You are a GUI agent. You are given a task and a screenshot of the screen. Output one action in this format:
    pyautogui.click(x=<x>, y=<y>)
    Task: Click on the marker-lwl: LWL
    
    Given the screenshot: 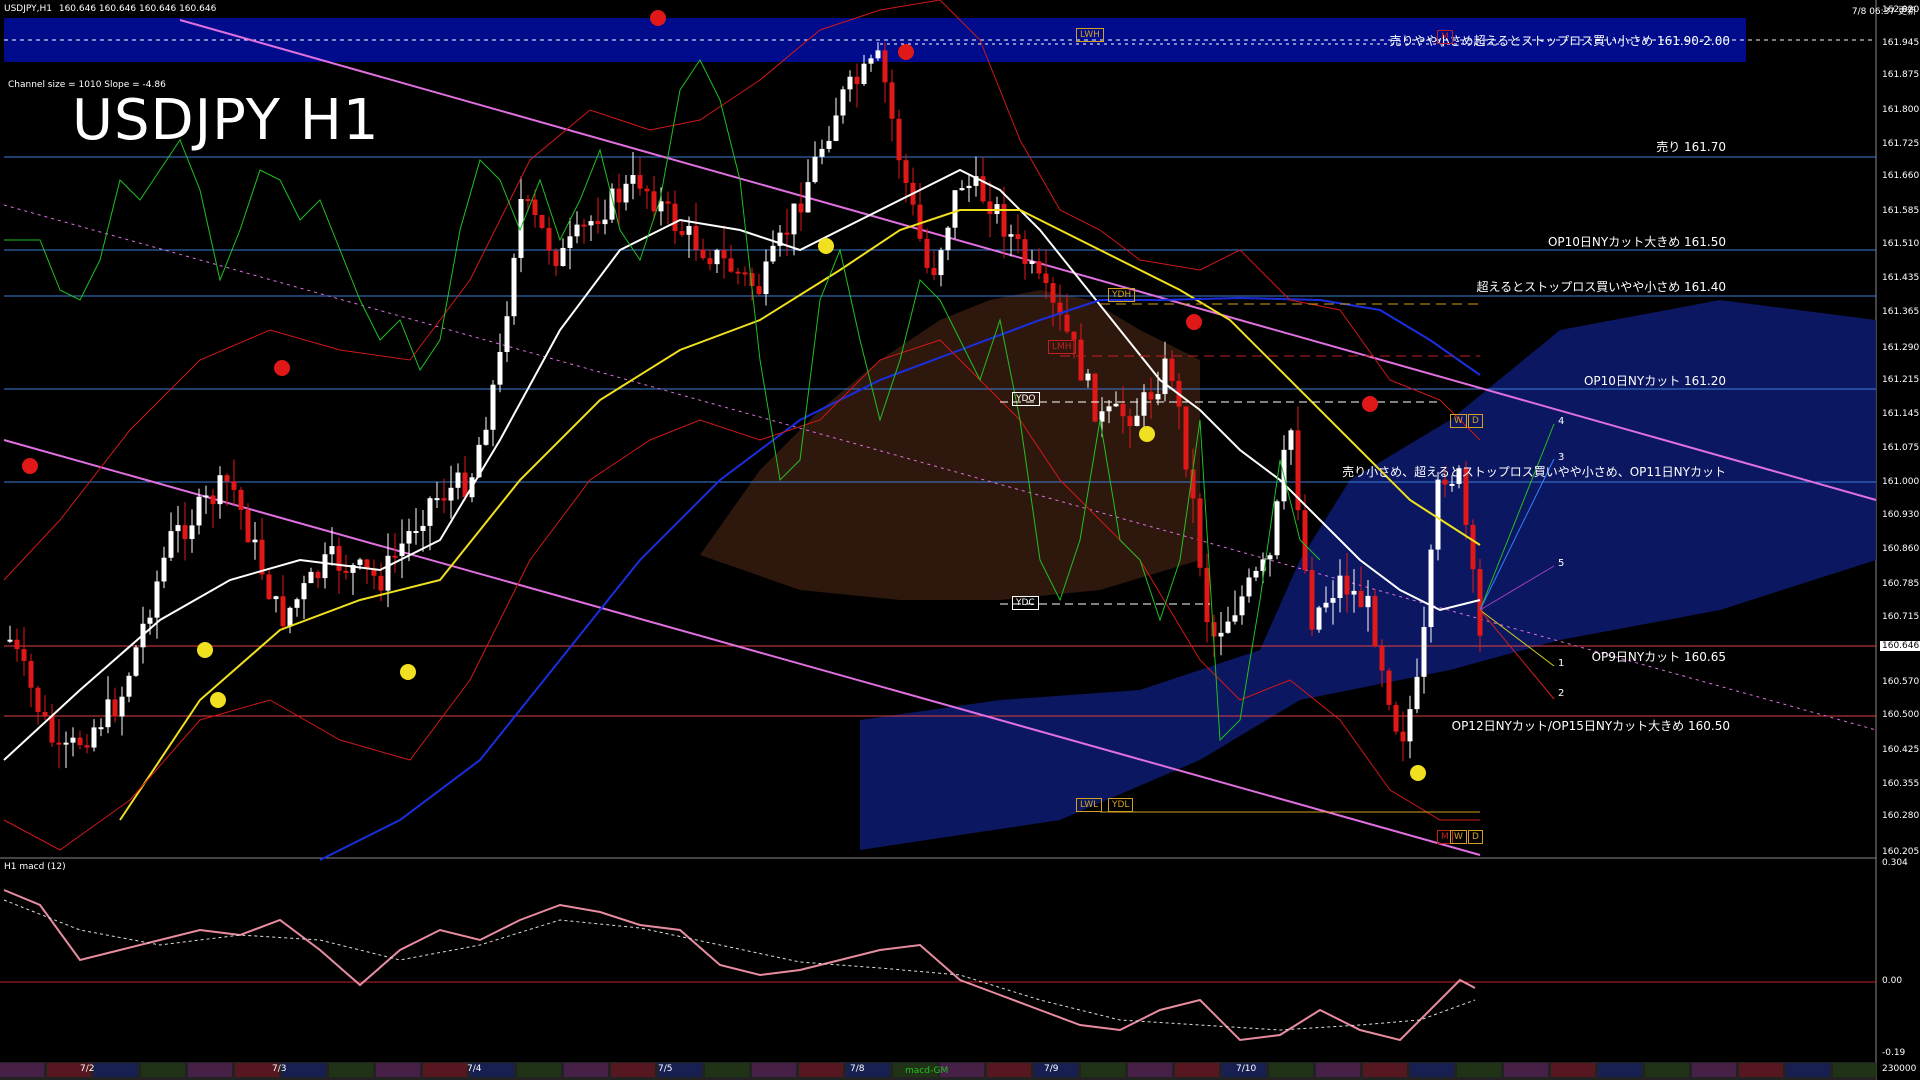 What is the action you would take?
    pyautogui.click(x=1089, y=805)
    